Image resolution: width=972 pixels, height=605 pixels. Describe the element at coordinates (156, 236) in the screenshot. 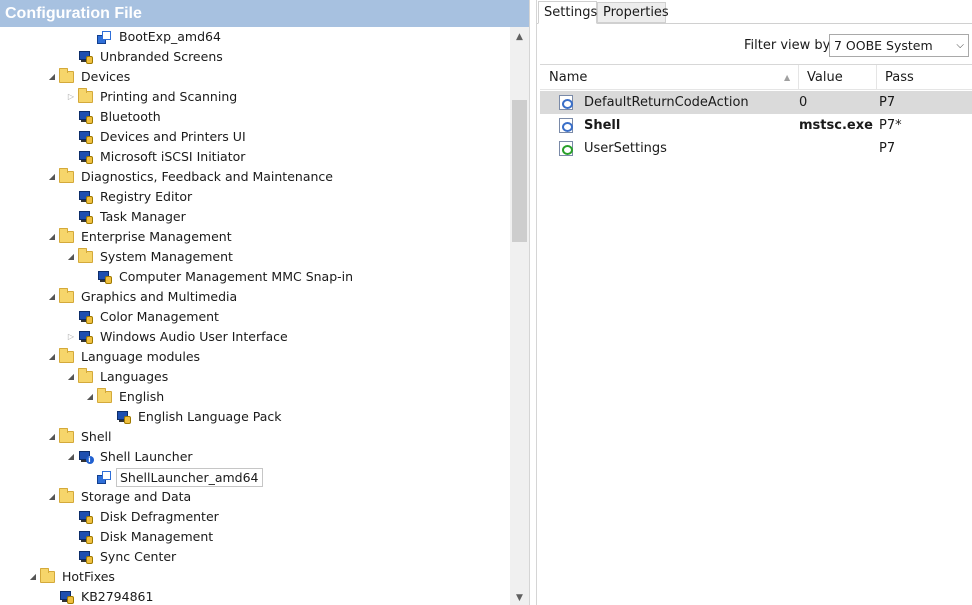

I see `tree-item-label: Enterprise Management` at that location.